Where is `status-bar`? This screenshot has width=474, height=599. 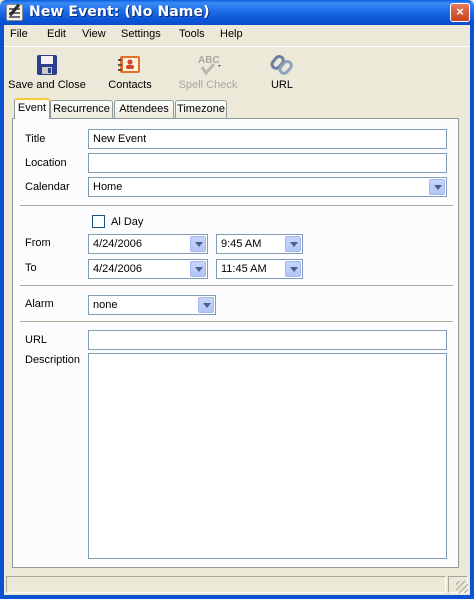 status-bar is located at coordinates (237, 584).